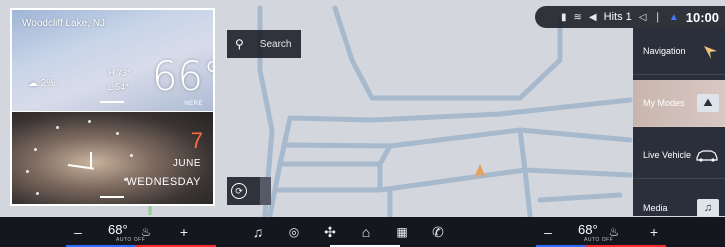  Describe the element at coordinates (708, 103) in the screenshot. I see `mountain-icon: ⛰` at that location.